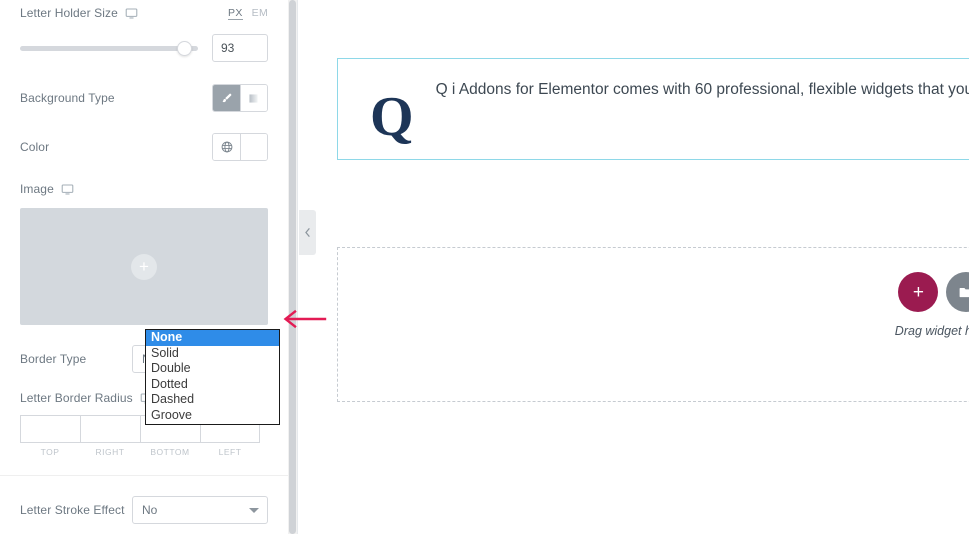  Describe the element at coordinates (72, 510) in the screenshot. I see `letter-stroke-effect-label: Letter Stroke Effect` at that location.